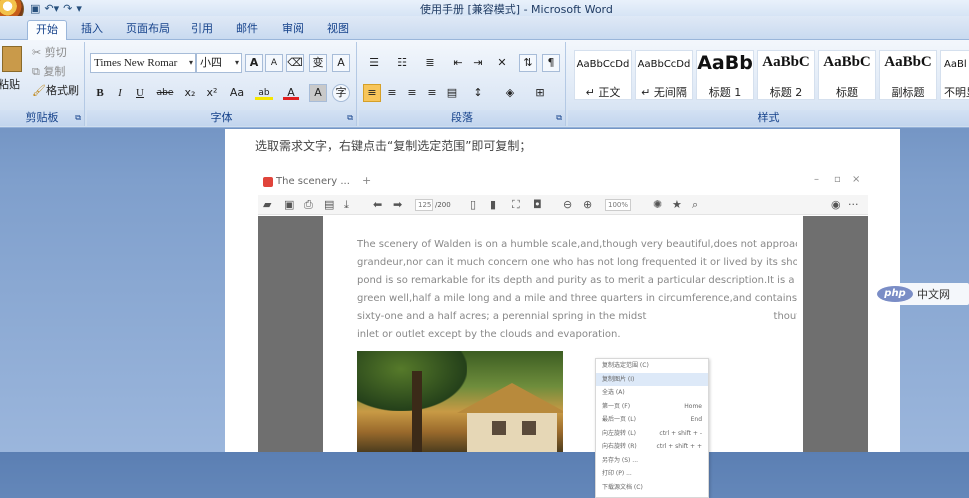  I want to click on highlight-button: ab, so click(264, 93).